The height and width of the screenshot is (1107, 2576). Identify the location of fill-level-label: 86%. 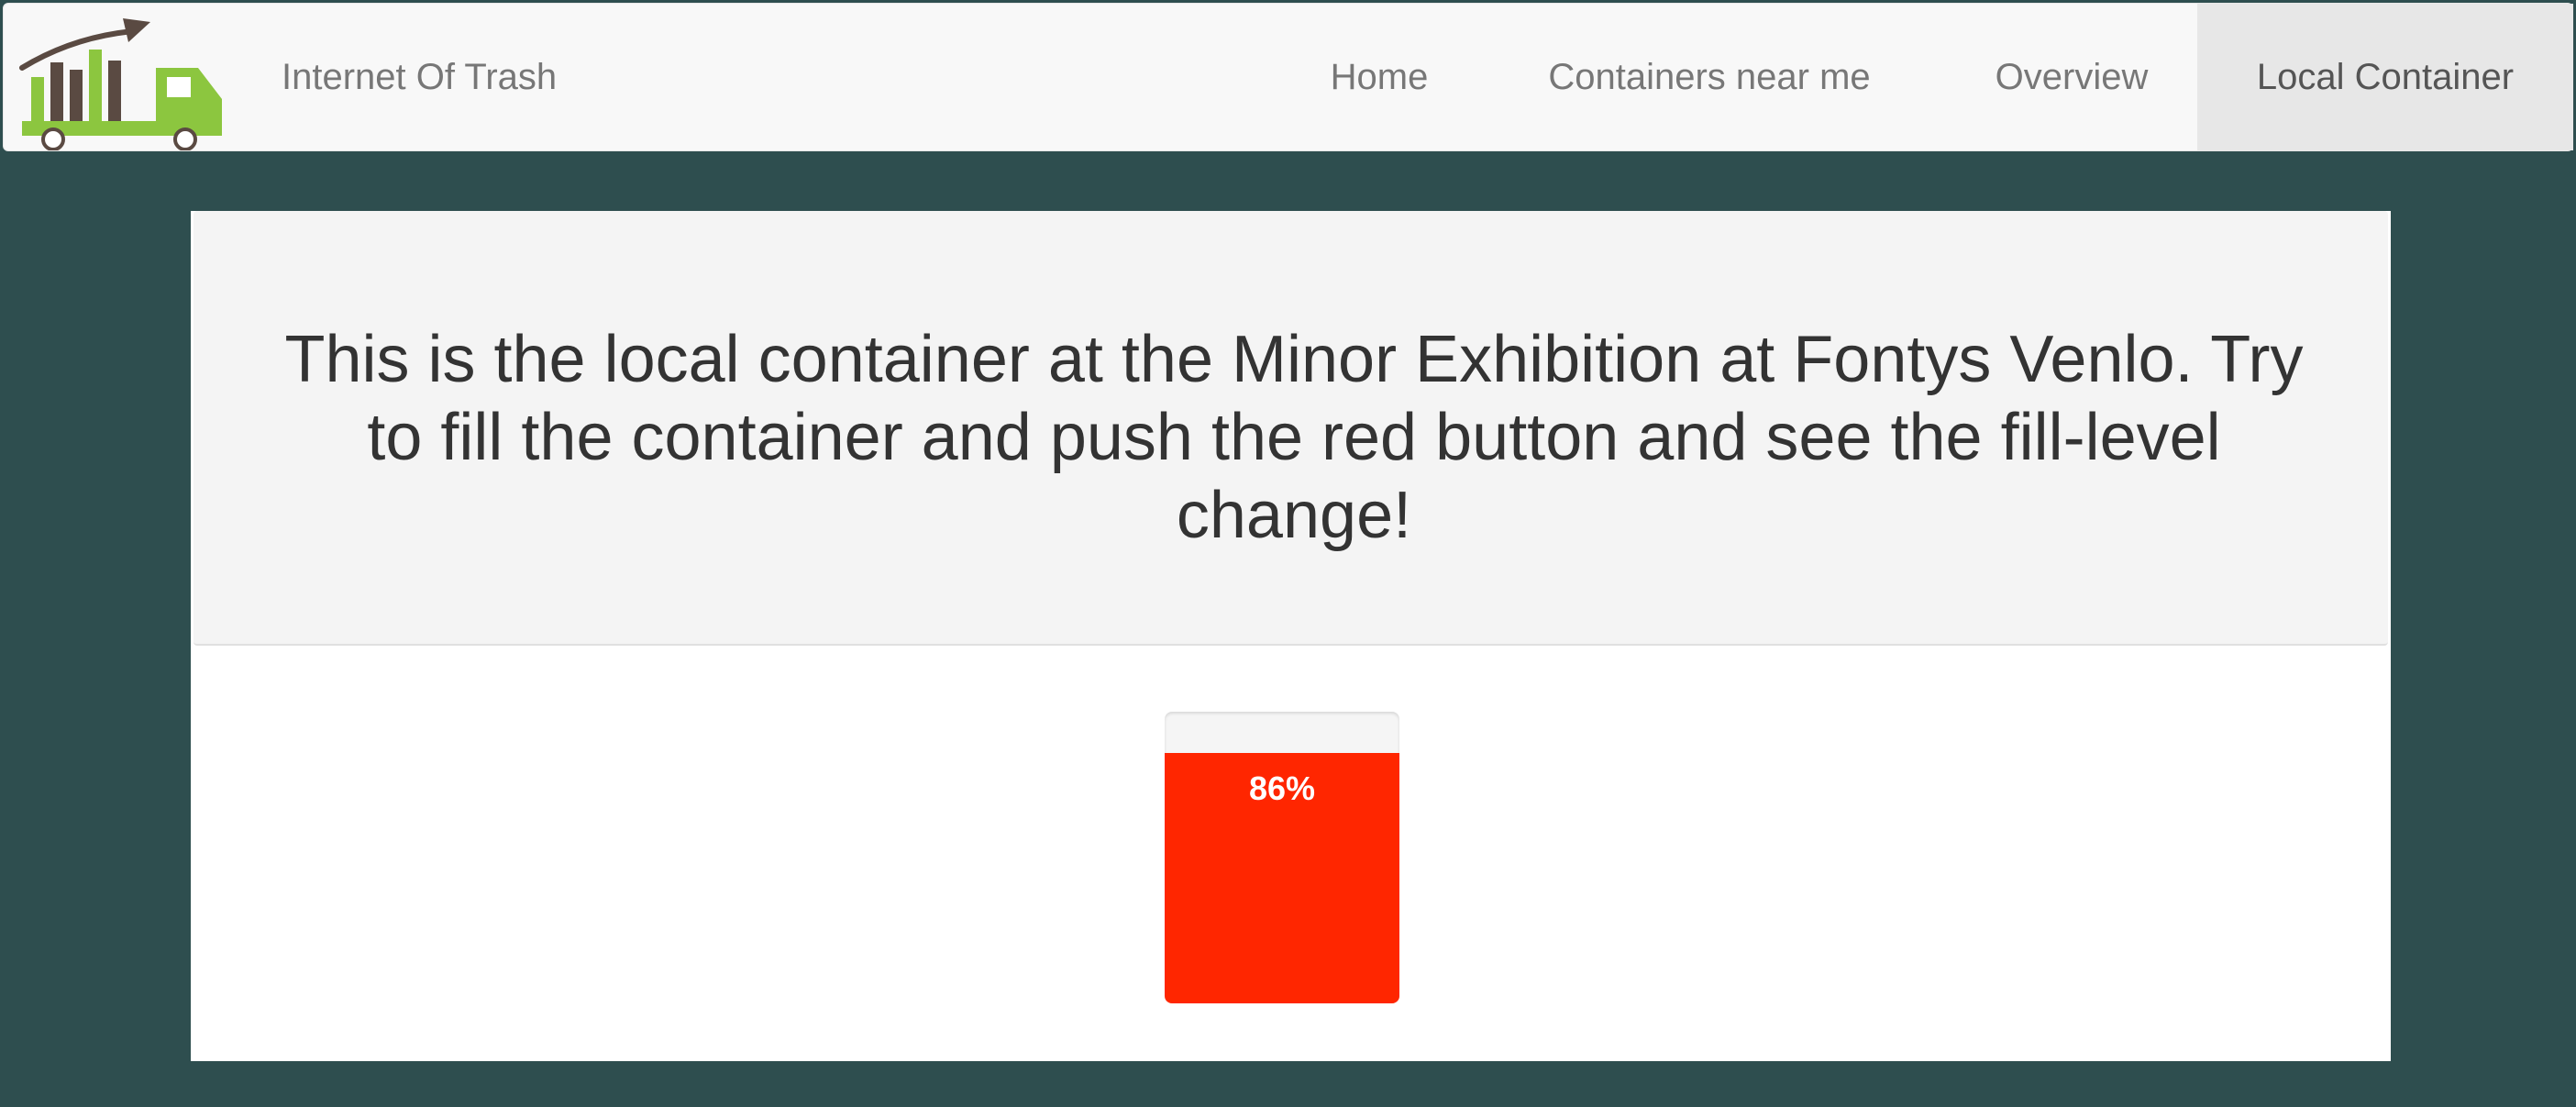
(1282, 788).